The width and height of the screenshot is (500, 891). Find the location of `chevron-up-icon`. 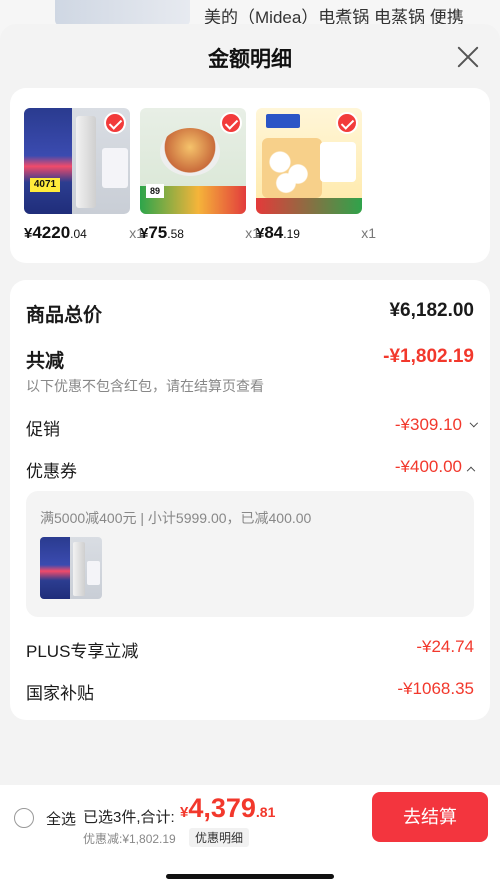

chevron-up-icon is located at coordinates (471, 470).